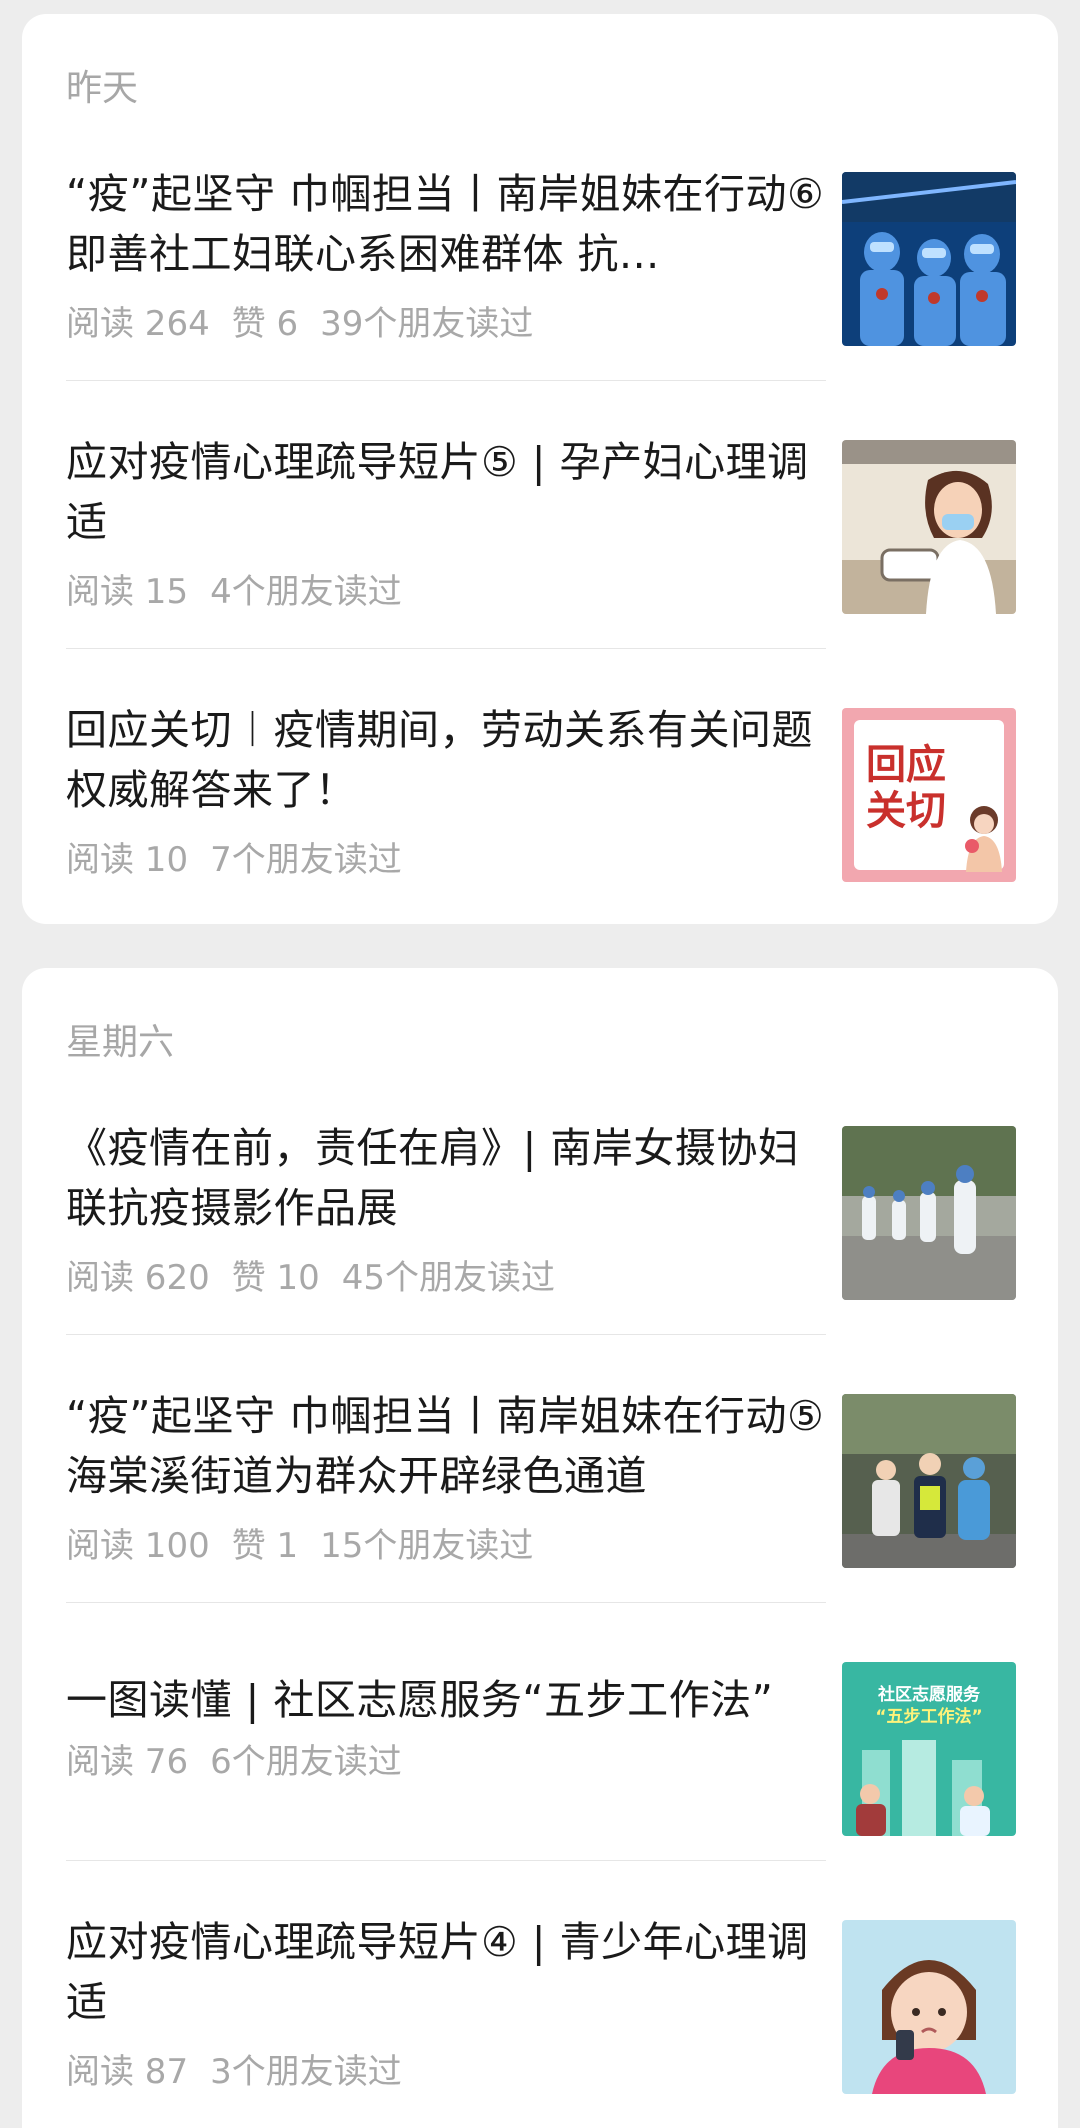 The width and height of the screenshot is (1080, 2128). I want to click on date-label: 星期六, so click(120, 1042).